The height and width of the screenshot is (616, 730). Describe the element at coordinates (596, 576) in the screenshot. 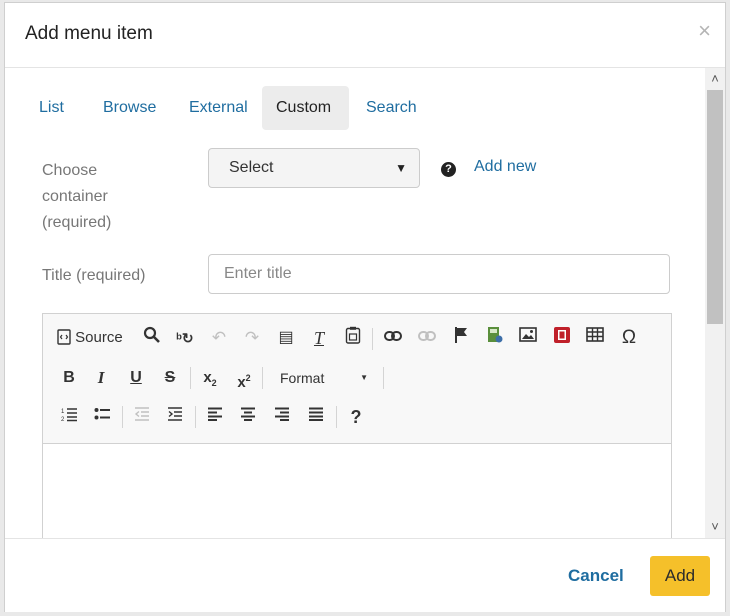

I see `cancel-button: Cancel` at that location.